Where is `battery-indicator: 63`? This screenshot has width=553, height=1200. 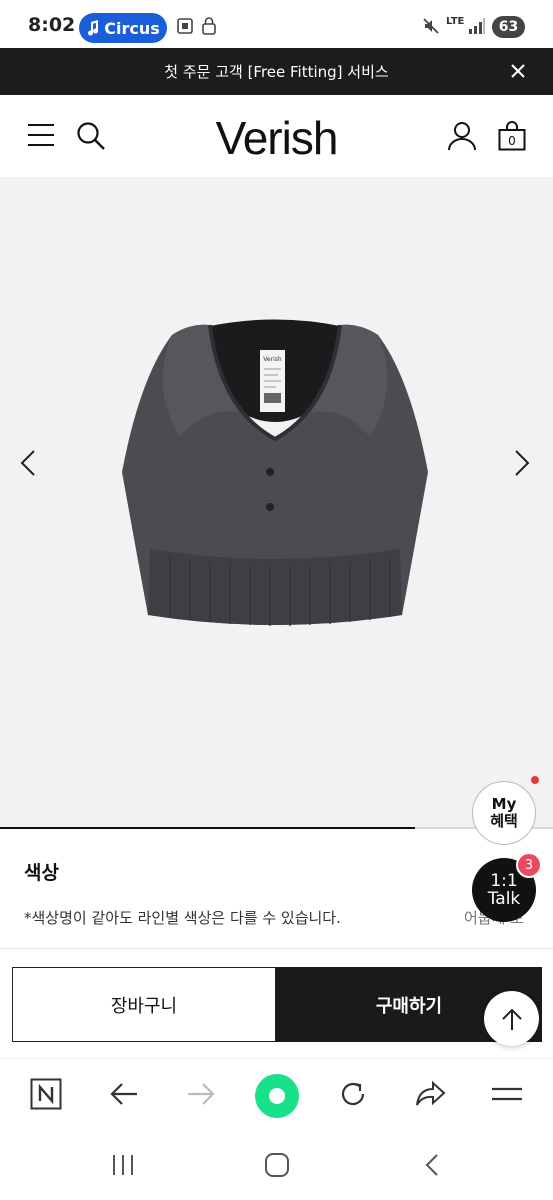 battery-indicator: 63 is located at coordinates (508, 27).